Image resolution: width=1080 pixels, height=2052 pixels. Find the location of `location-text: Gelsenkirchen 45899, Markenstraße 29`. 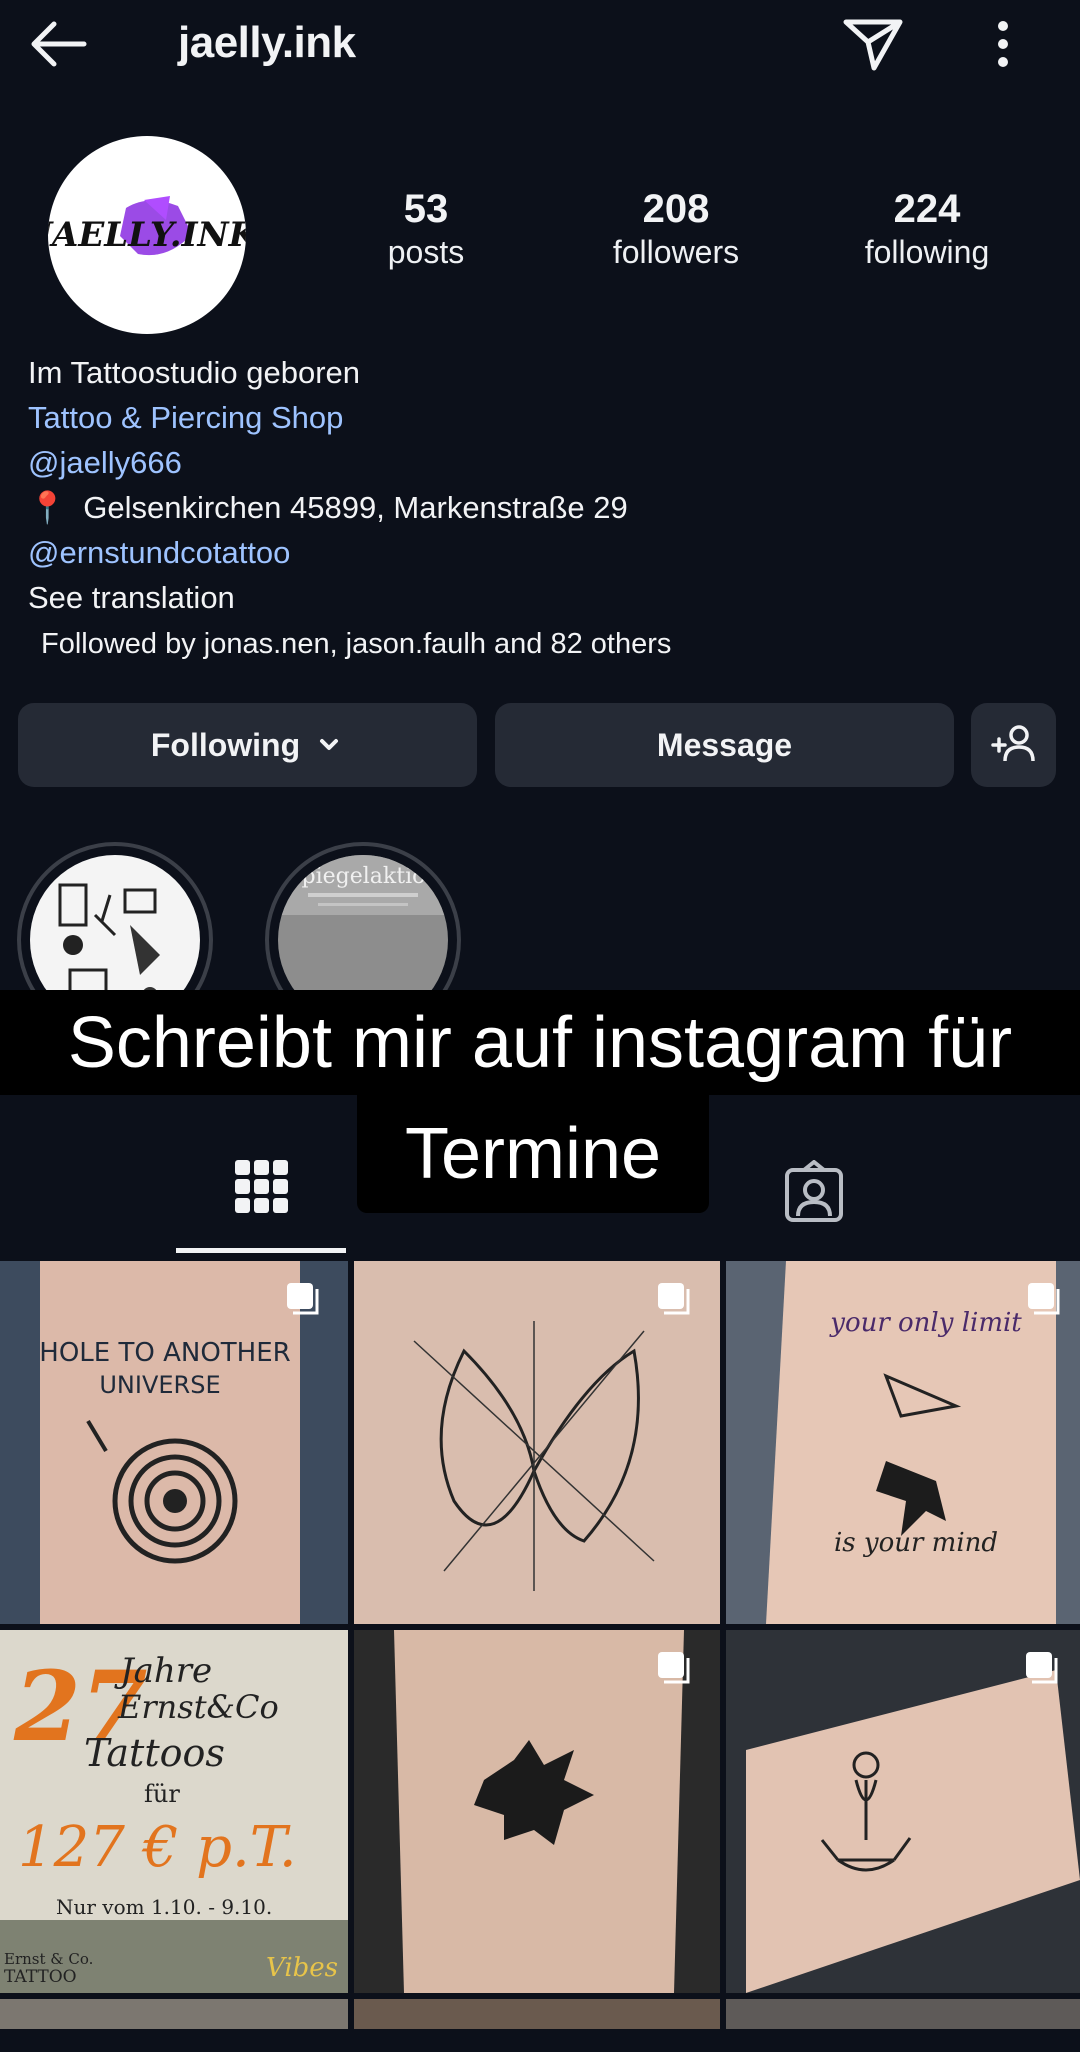

location-text: Gelsenkirchen 45899, Markenstraße 29 is located at coordinates (355, 507).